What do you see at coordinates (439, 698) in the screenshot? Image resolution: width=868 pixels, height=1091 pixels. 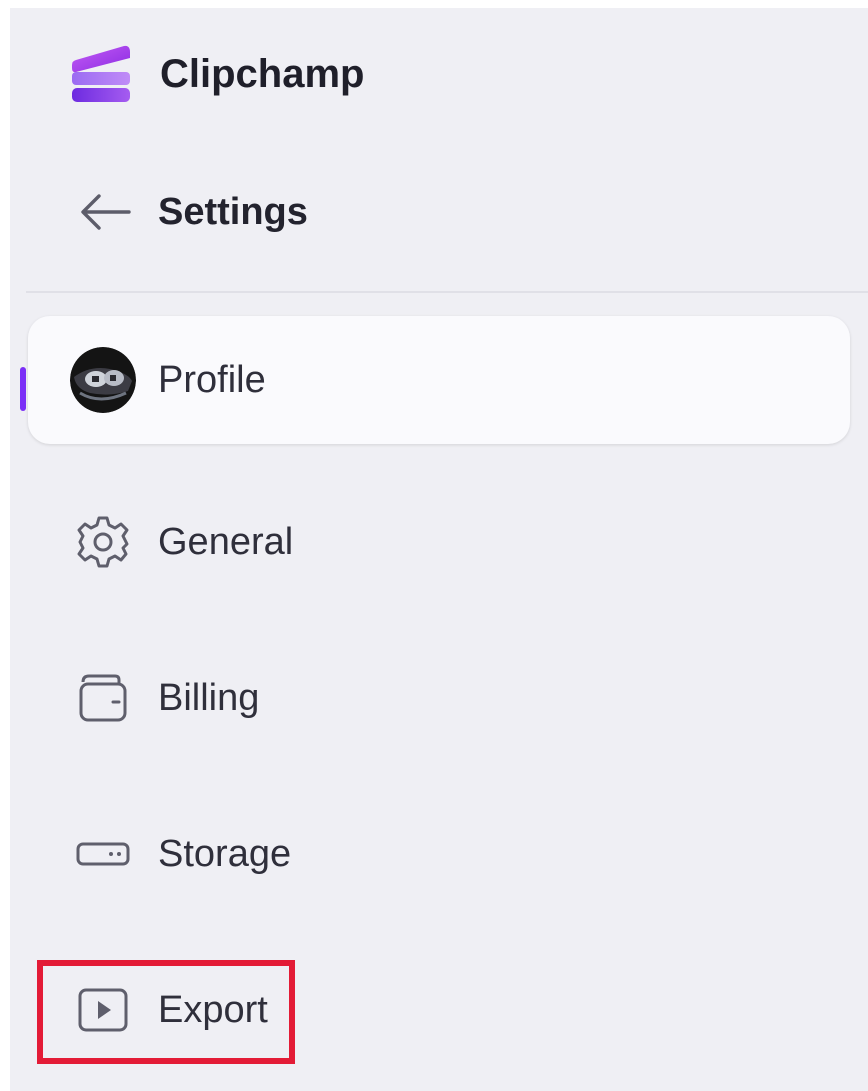 I see `sidebar-item-billing: Billing` at bounding box center [439, 698].